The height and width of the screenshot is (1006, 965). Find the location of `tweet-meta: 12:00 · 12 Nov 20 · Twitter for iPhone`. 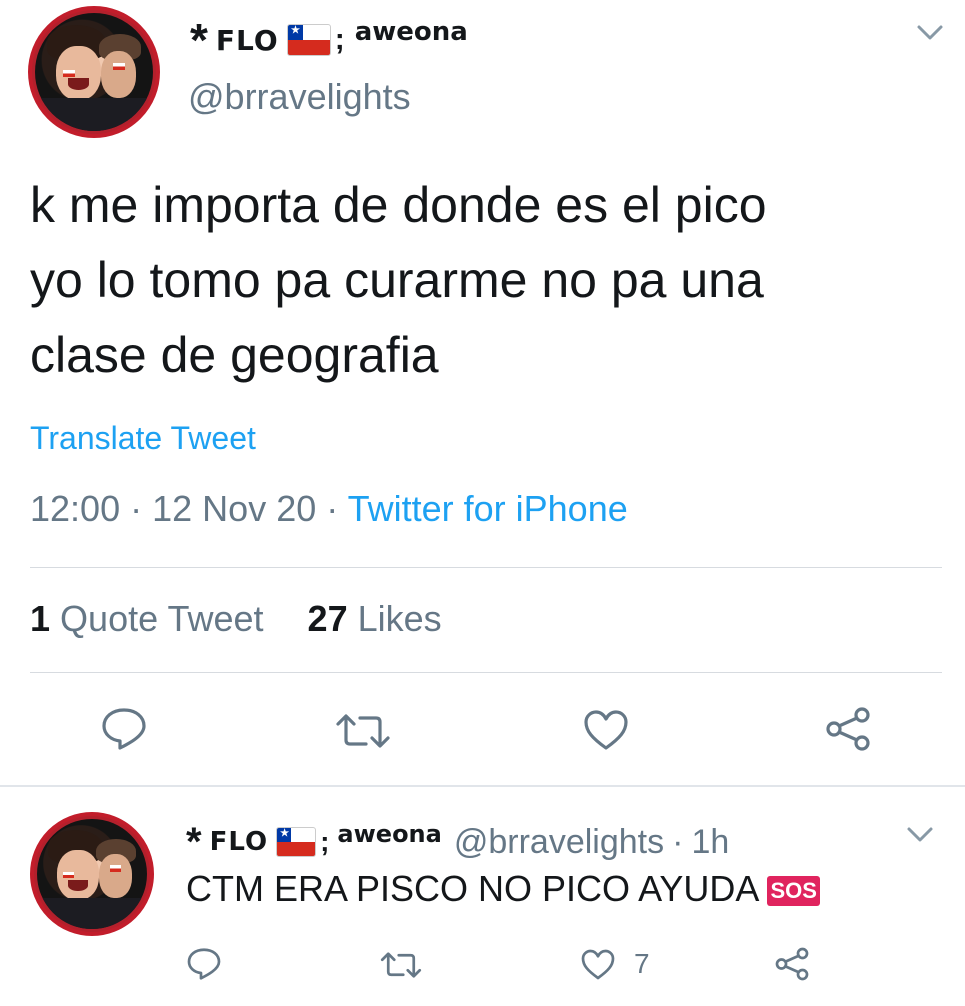

tweet-meta: 12:00 · 12 Nov 20 · Twitter for iPhone is located at coordinates (329, 509).